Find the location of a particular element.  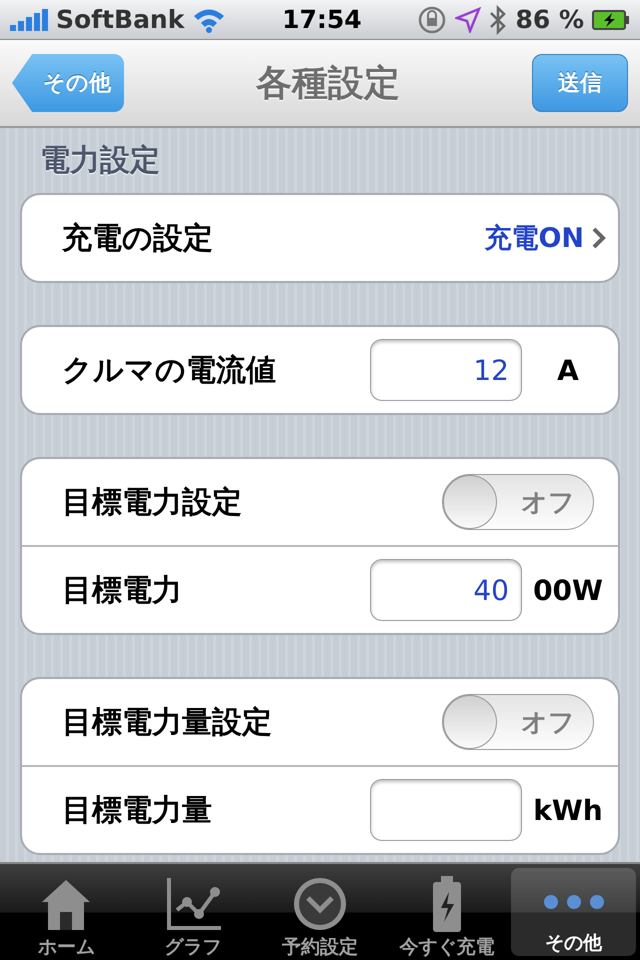

row-label: 目標電力設定 is located at coordinates (152, 503).